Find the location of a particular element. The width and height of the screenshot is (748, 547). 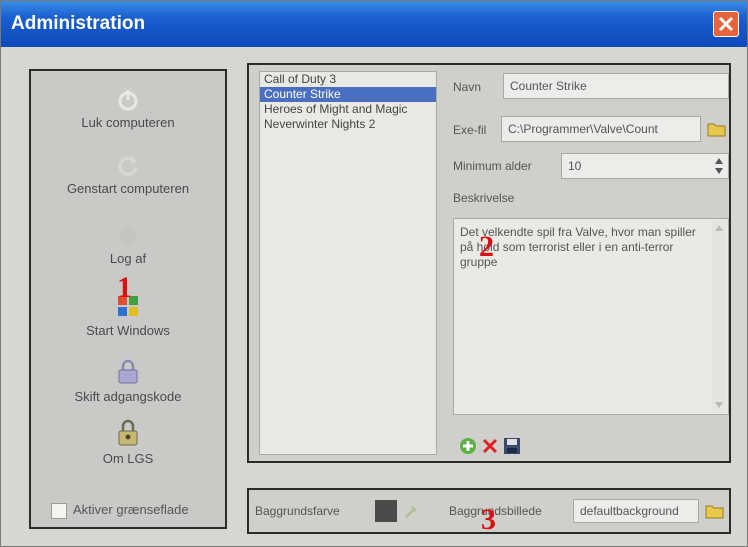

title-bar: Administration is located at coordinates (374, 24).